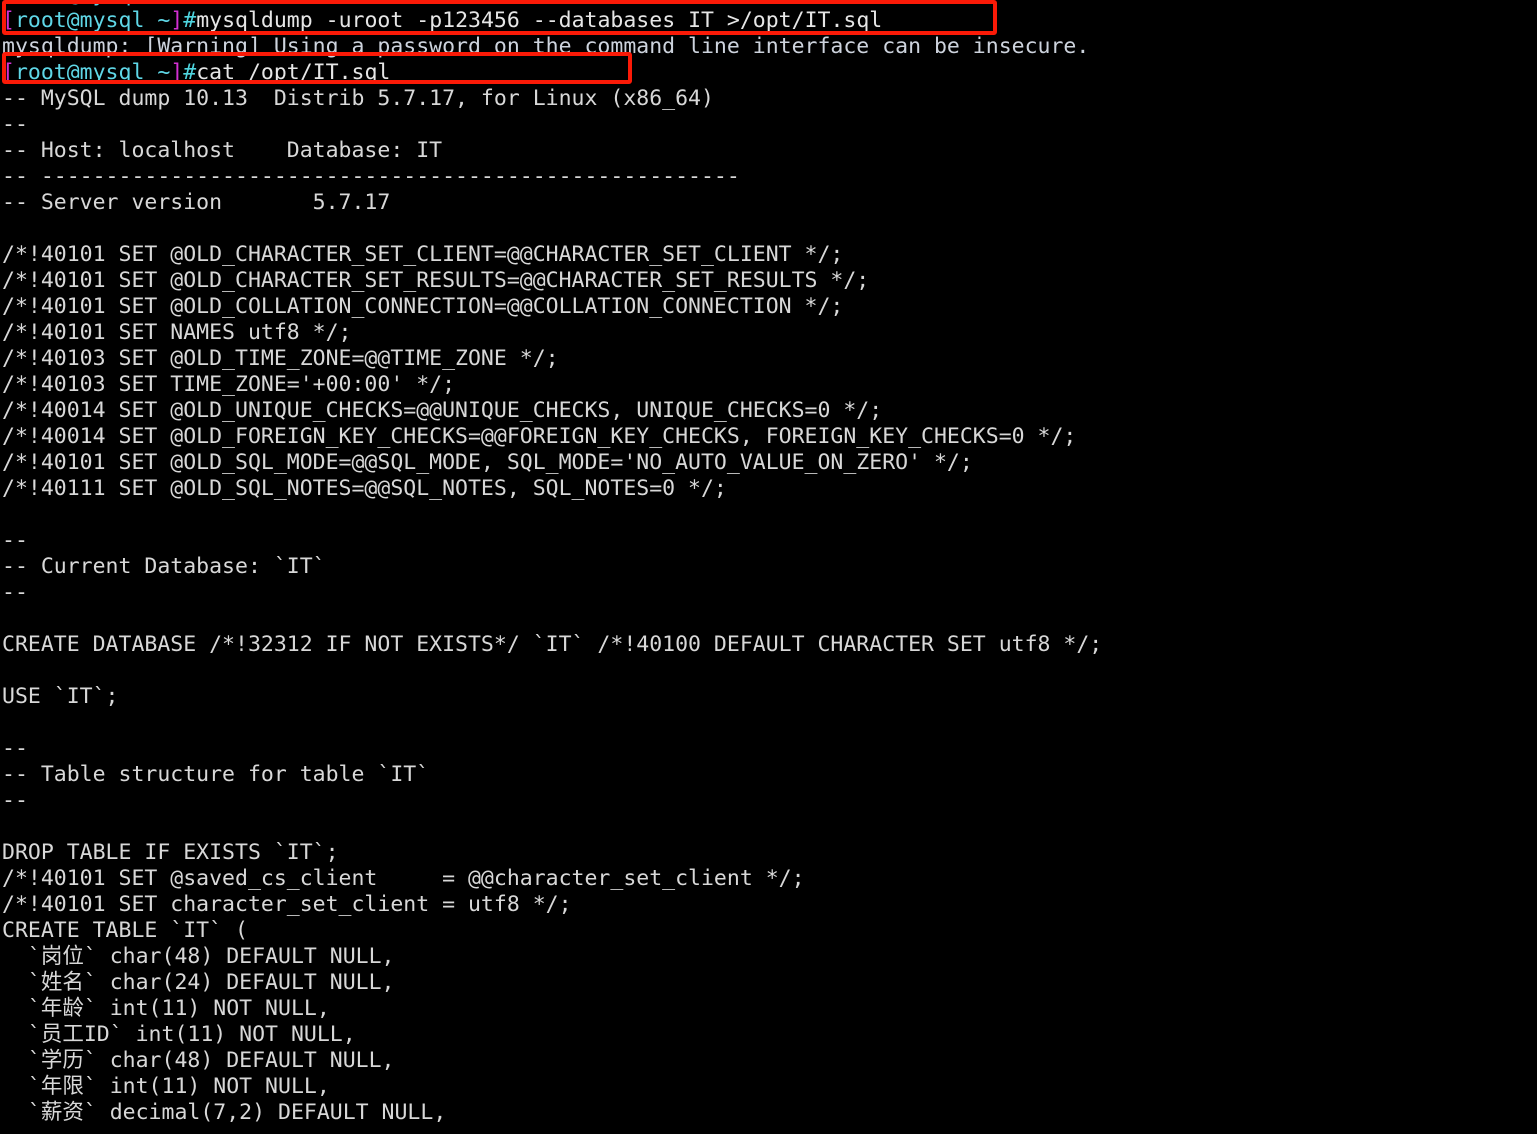  I want to click on output-line: -- Host: localhost Database: IT, so click(222, 150).